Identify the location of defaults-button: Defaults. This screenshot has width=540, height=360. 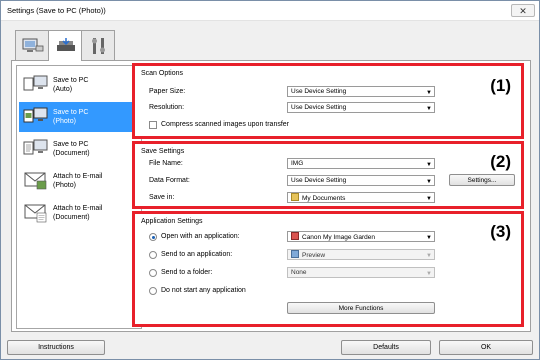
(386, 347).